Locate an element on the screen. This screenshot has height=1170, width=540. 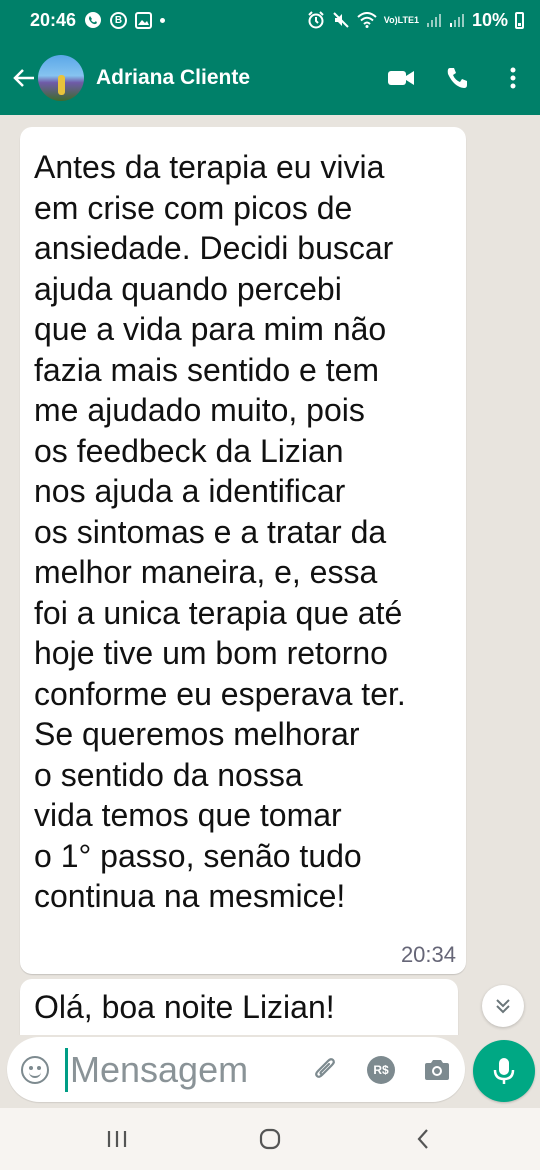
scroll-to-bottom-button is located at coordinates (503, 1006).